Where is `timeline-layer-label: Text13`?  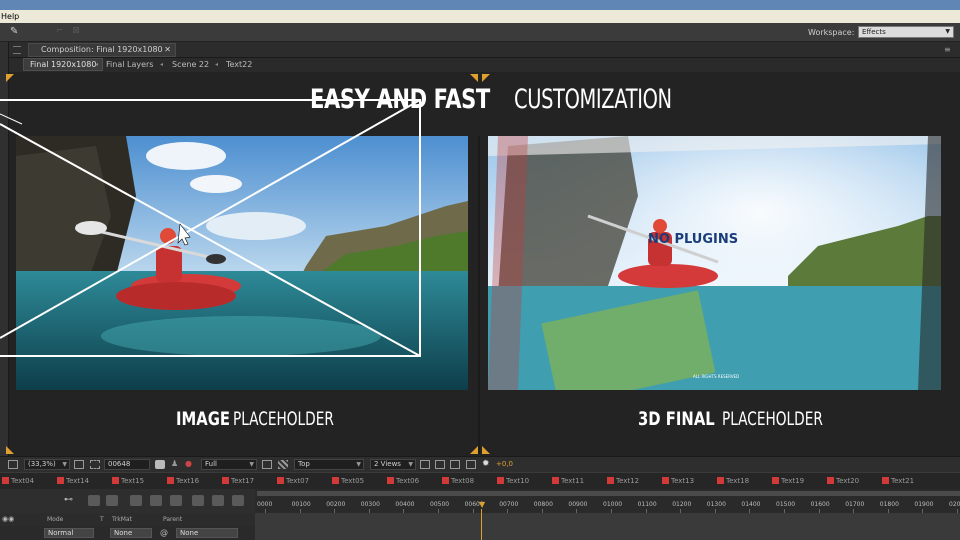 timeline-layer-label: Text13 is located at coordinates (678, 481).